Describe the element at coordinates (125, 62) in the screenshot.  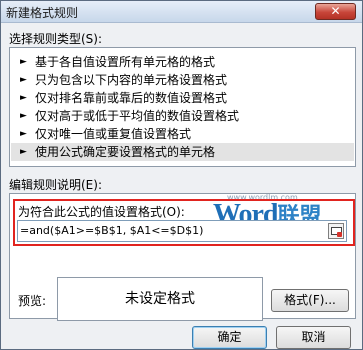
I see `rule-type-item-label: 基于各自值设置所有单元格的格式` at that location.